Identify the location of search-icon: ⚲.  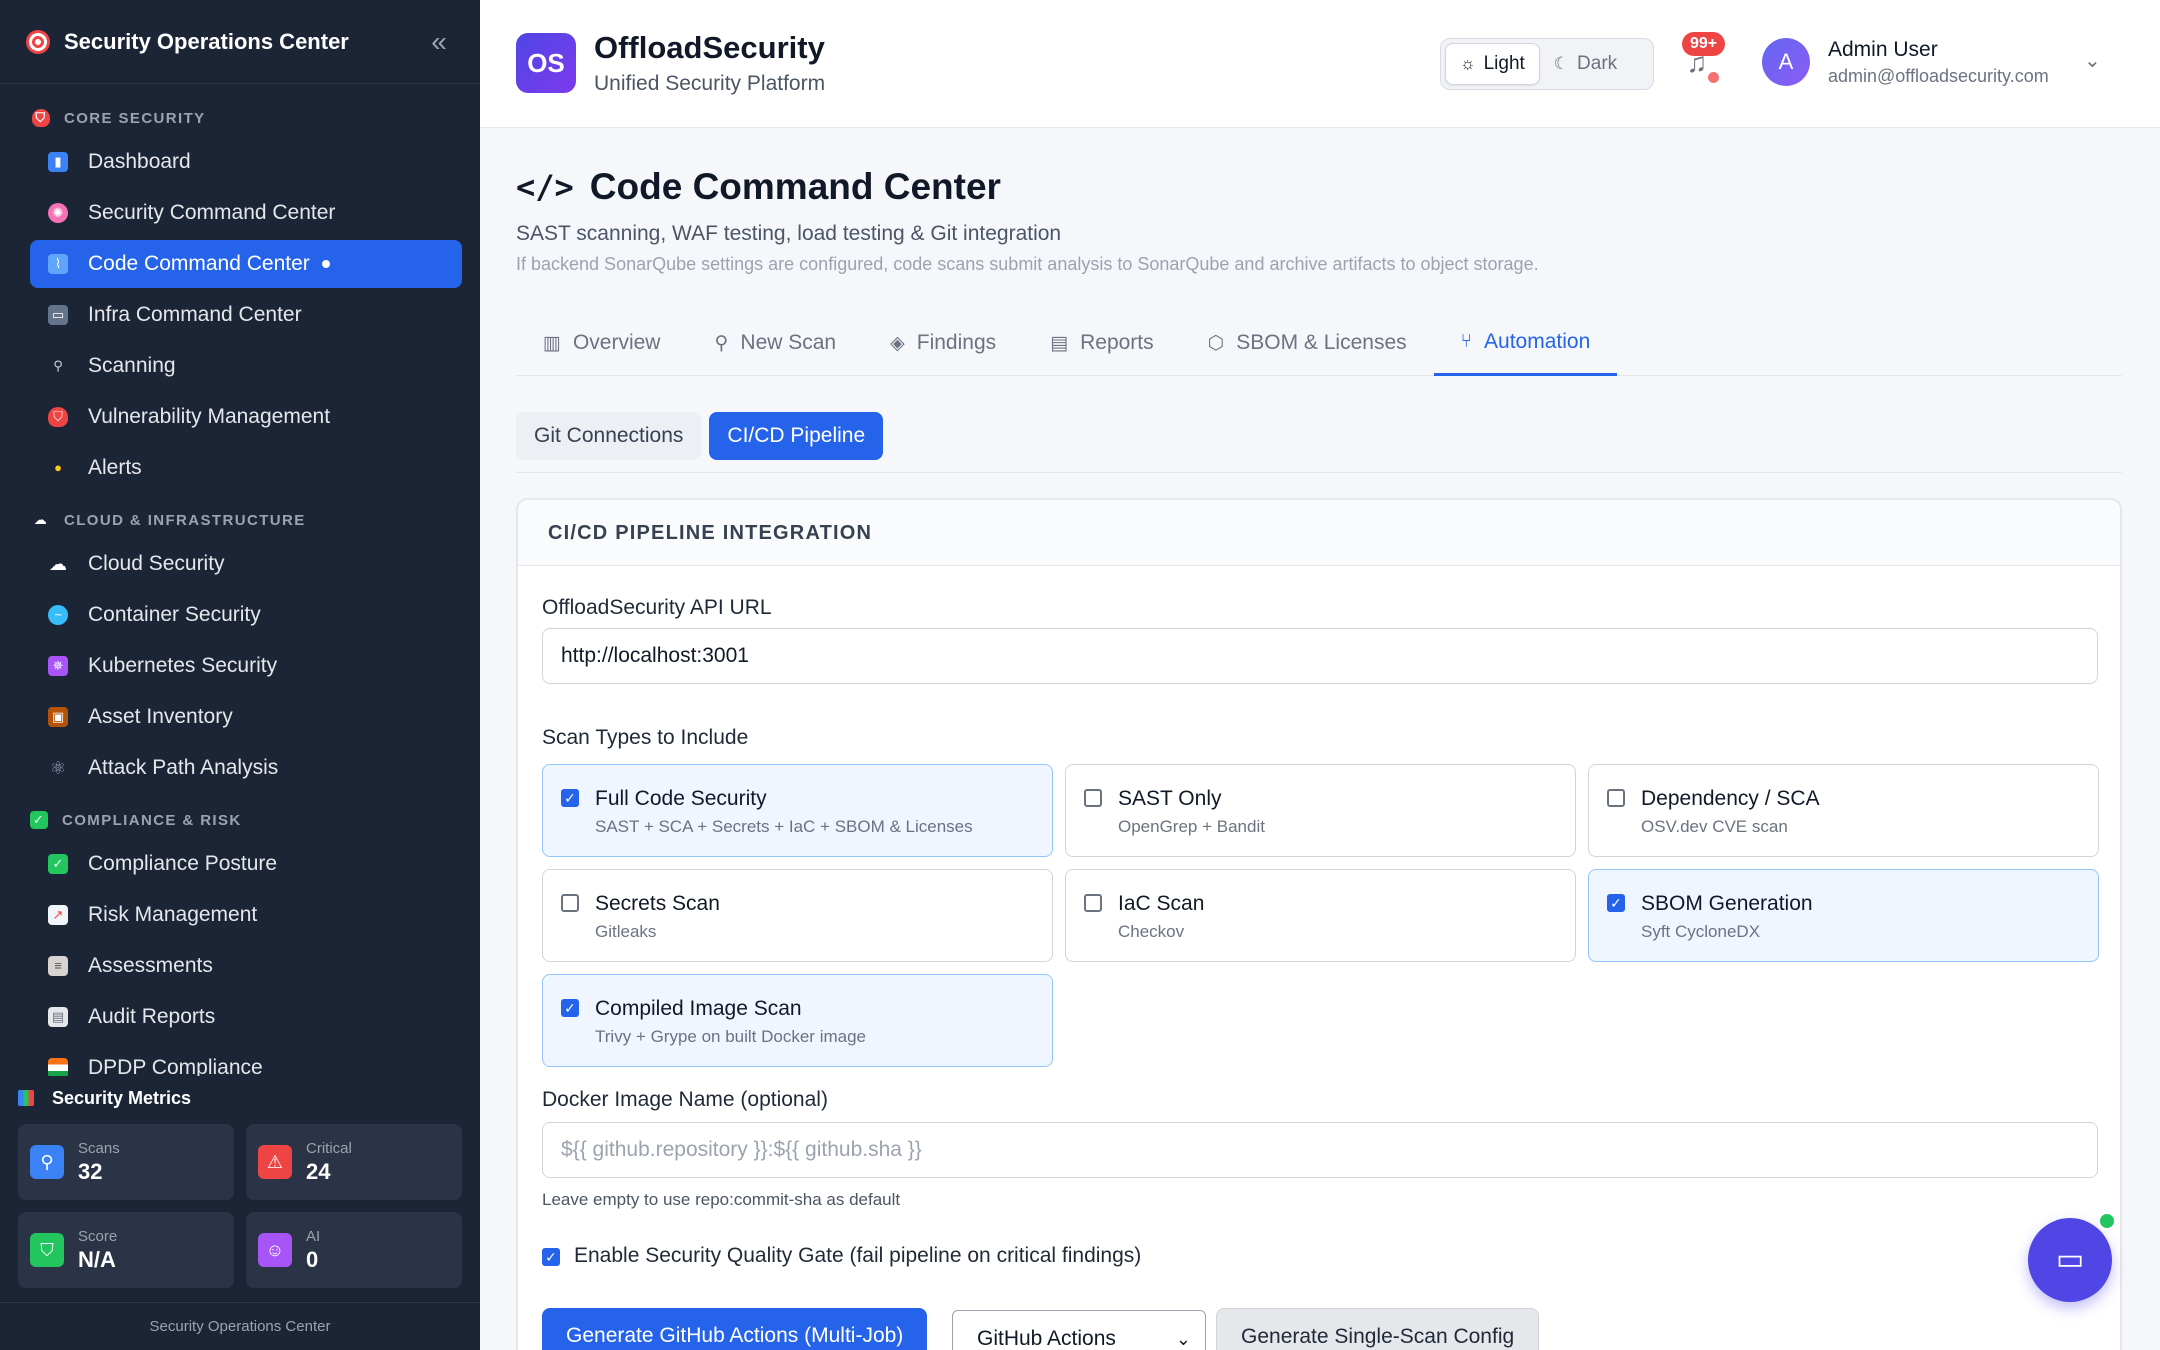
(721, 343).